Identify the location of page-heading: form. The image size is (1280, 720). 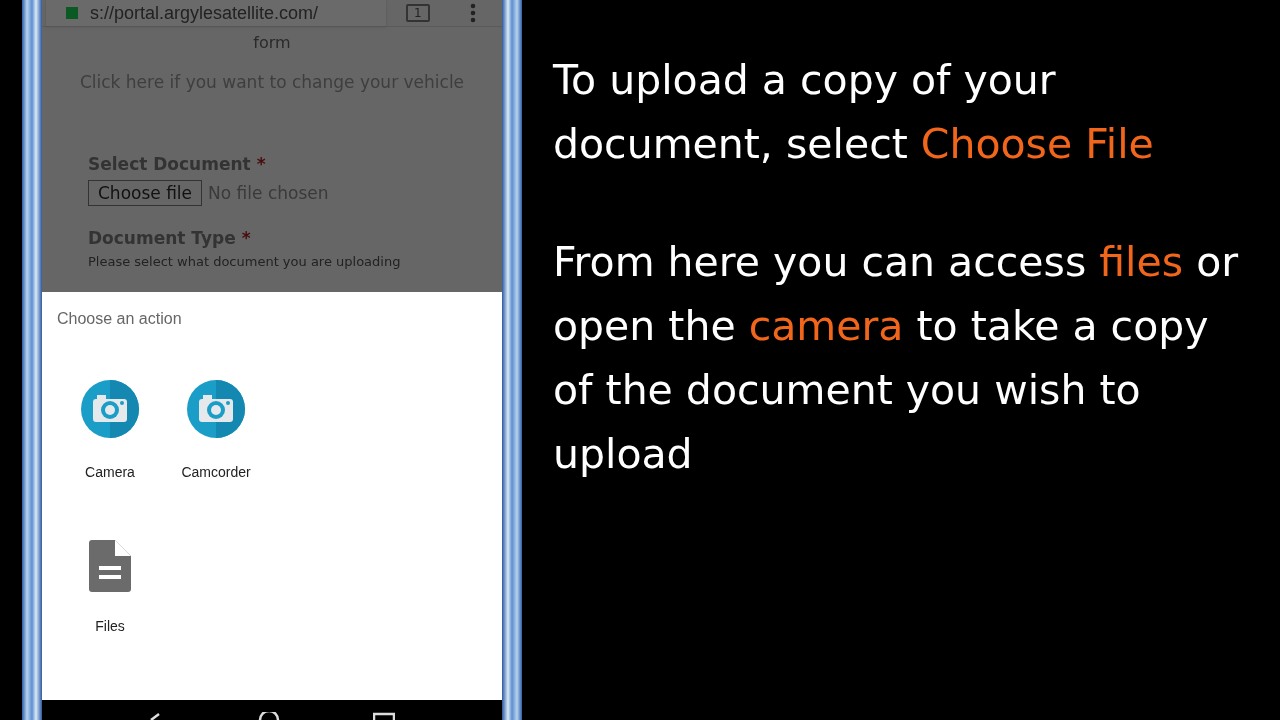
(272, 42).